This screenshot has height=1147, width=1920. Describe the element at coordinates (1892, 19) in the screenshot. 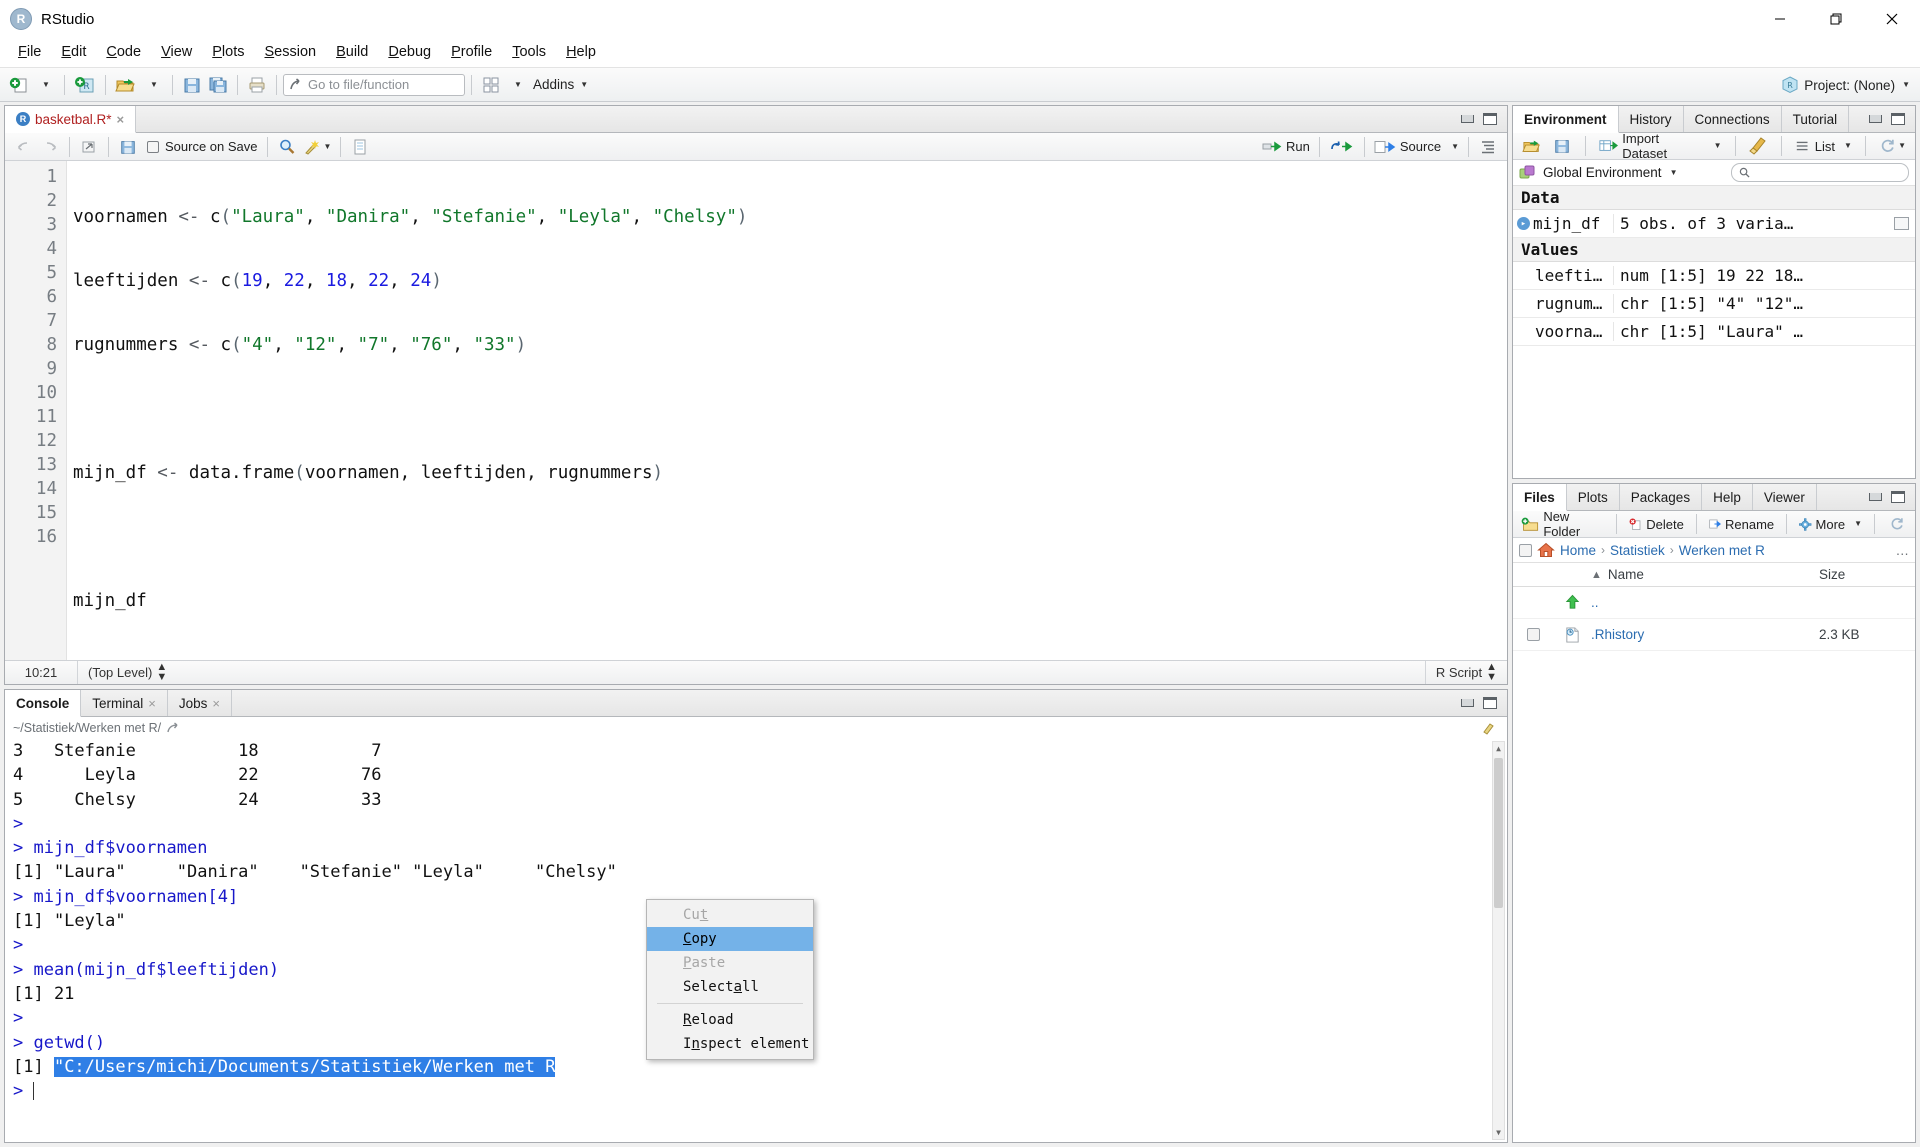

I see `close-button` at that location.